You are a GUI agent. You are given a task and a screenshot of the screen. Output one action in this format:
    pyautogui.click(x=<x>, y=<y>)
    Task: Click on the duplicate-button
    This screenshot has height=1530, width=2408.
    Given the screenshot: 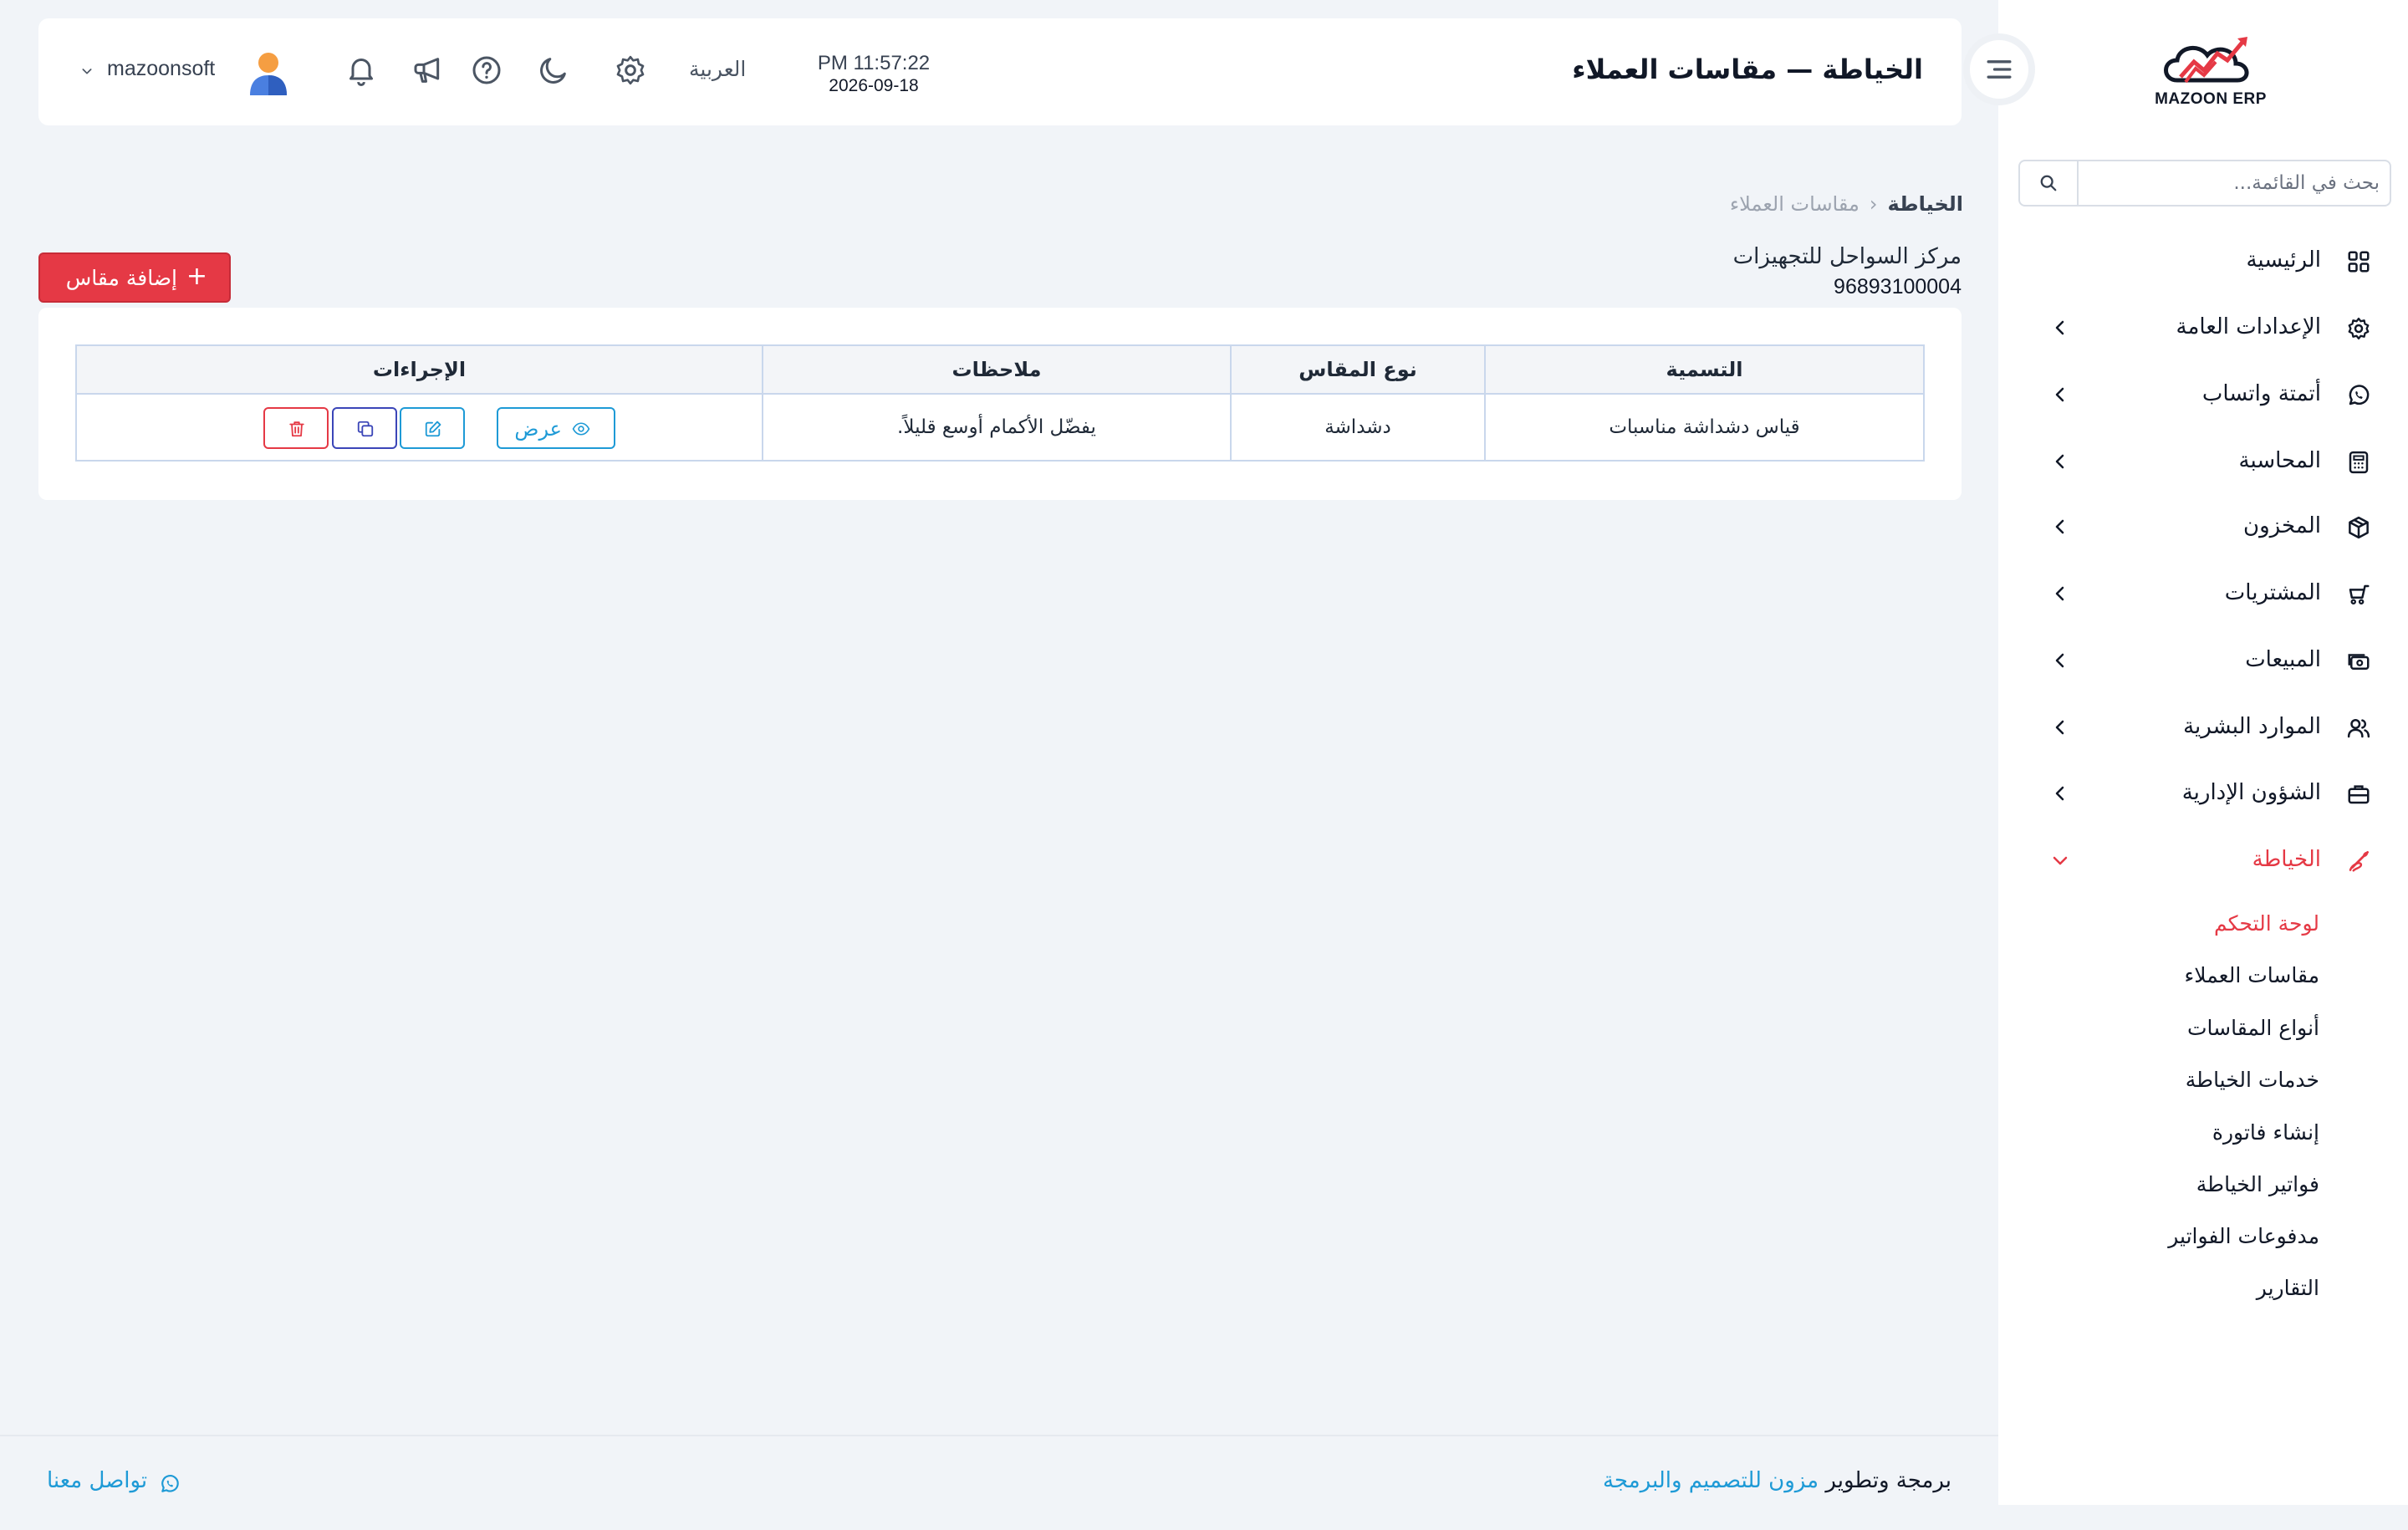 What is the action you would take?
    pyautogui.click(x=364, y=428)
    